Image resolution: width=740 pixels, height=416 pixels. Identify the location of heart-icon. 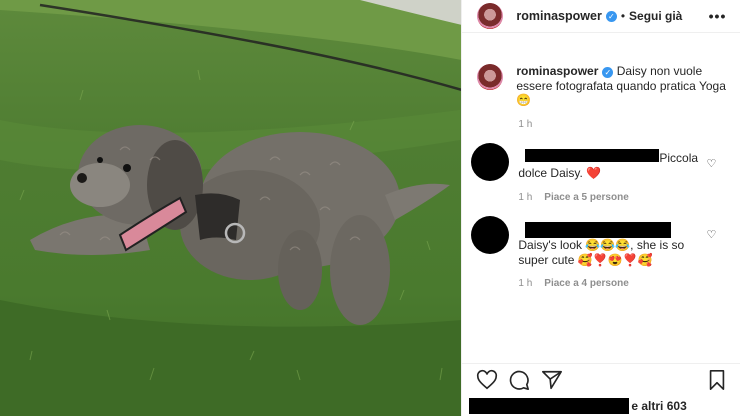
(487, 380).